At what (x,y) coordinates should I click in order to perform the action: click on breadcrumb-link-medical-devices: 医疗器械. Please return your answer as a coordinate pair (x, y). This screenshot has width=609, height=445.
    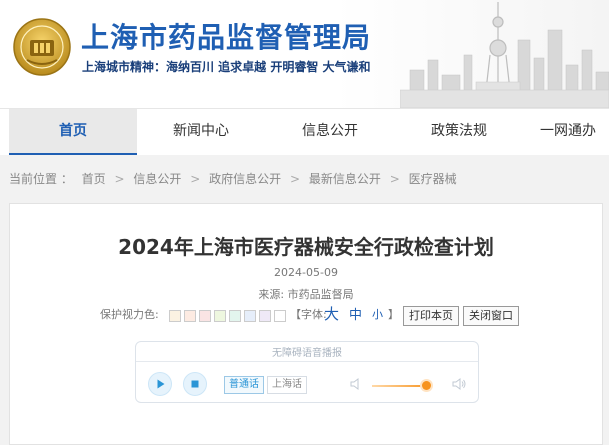
    Looking at the image, I should click on (433, 179).